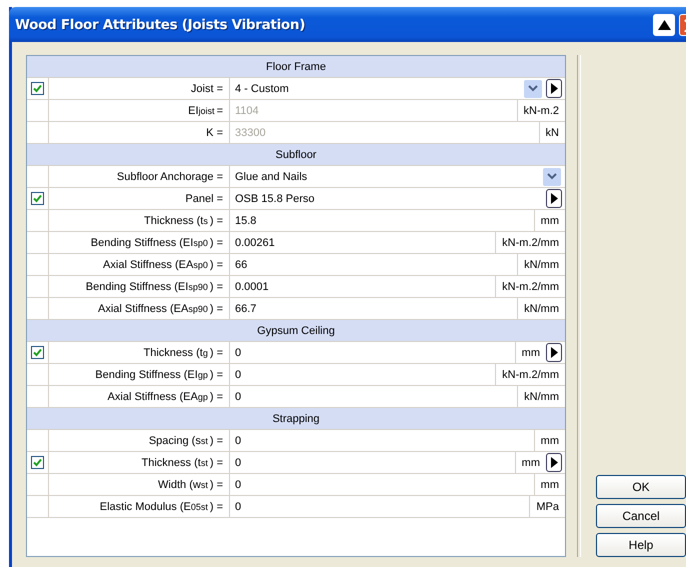 The image size is (686, 567). What do you see at coordinates (296, 154) in the screenshot?
I see `section-header: Subfloor` at bounding box center [296, 154].